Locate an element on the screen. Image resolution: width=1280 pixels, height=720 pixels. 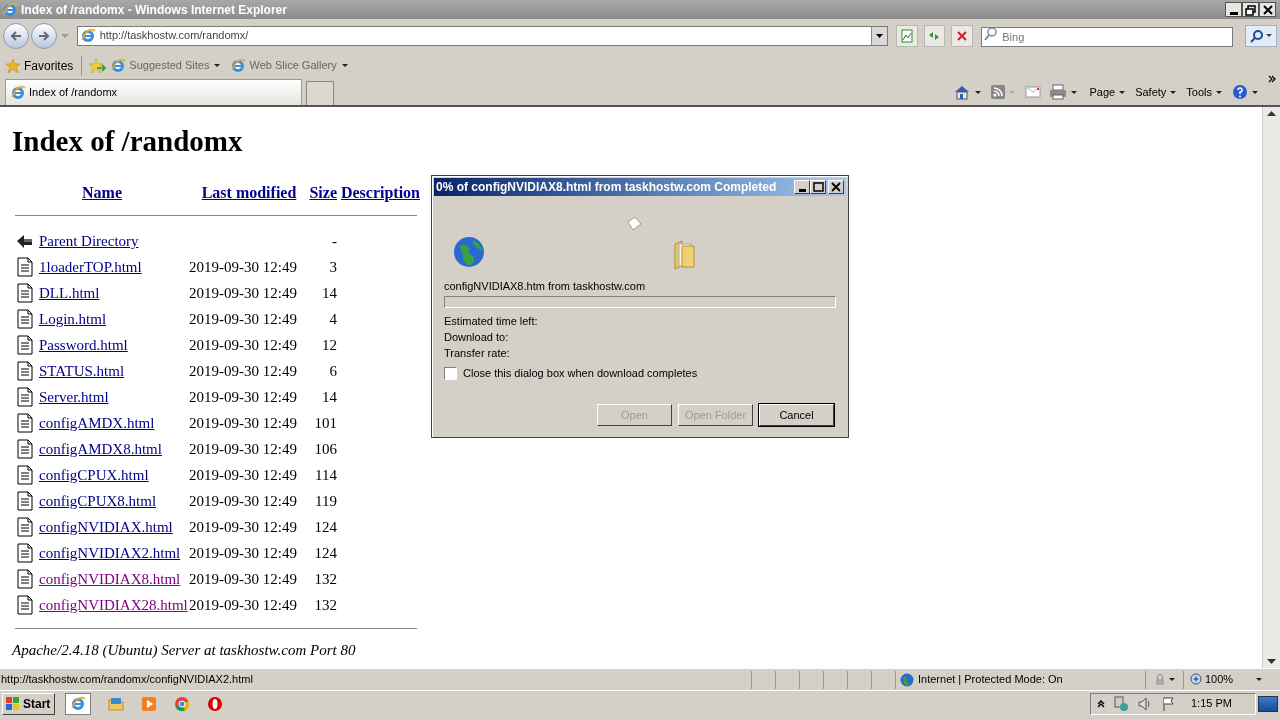
column-header-link: Description is located at coordinates (378, 193).